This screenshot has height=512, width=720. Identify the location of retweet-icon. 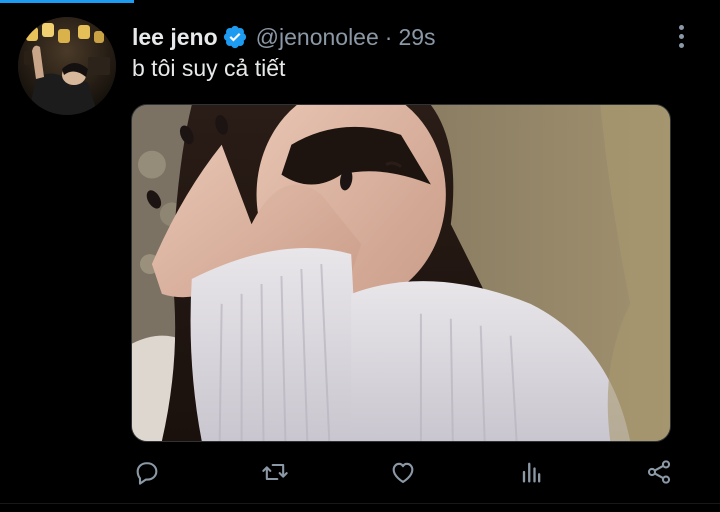
(275, 472).